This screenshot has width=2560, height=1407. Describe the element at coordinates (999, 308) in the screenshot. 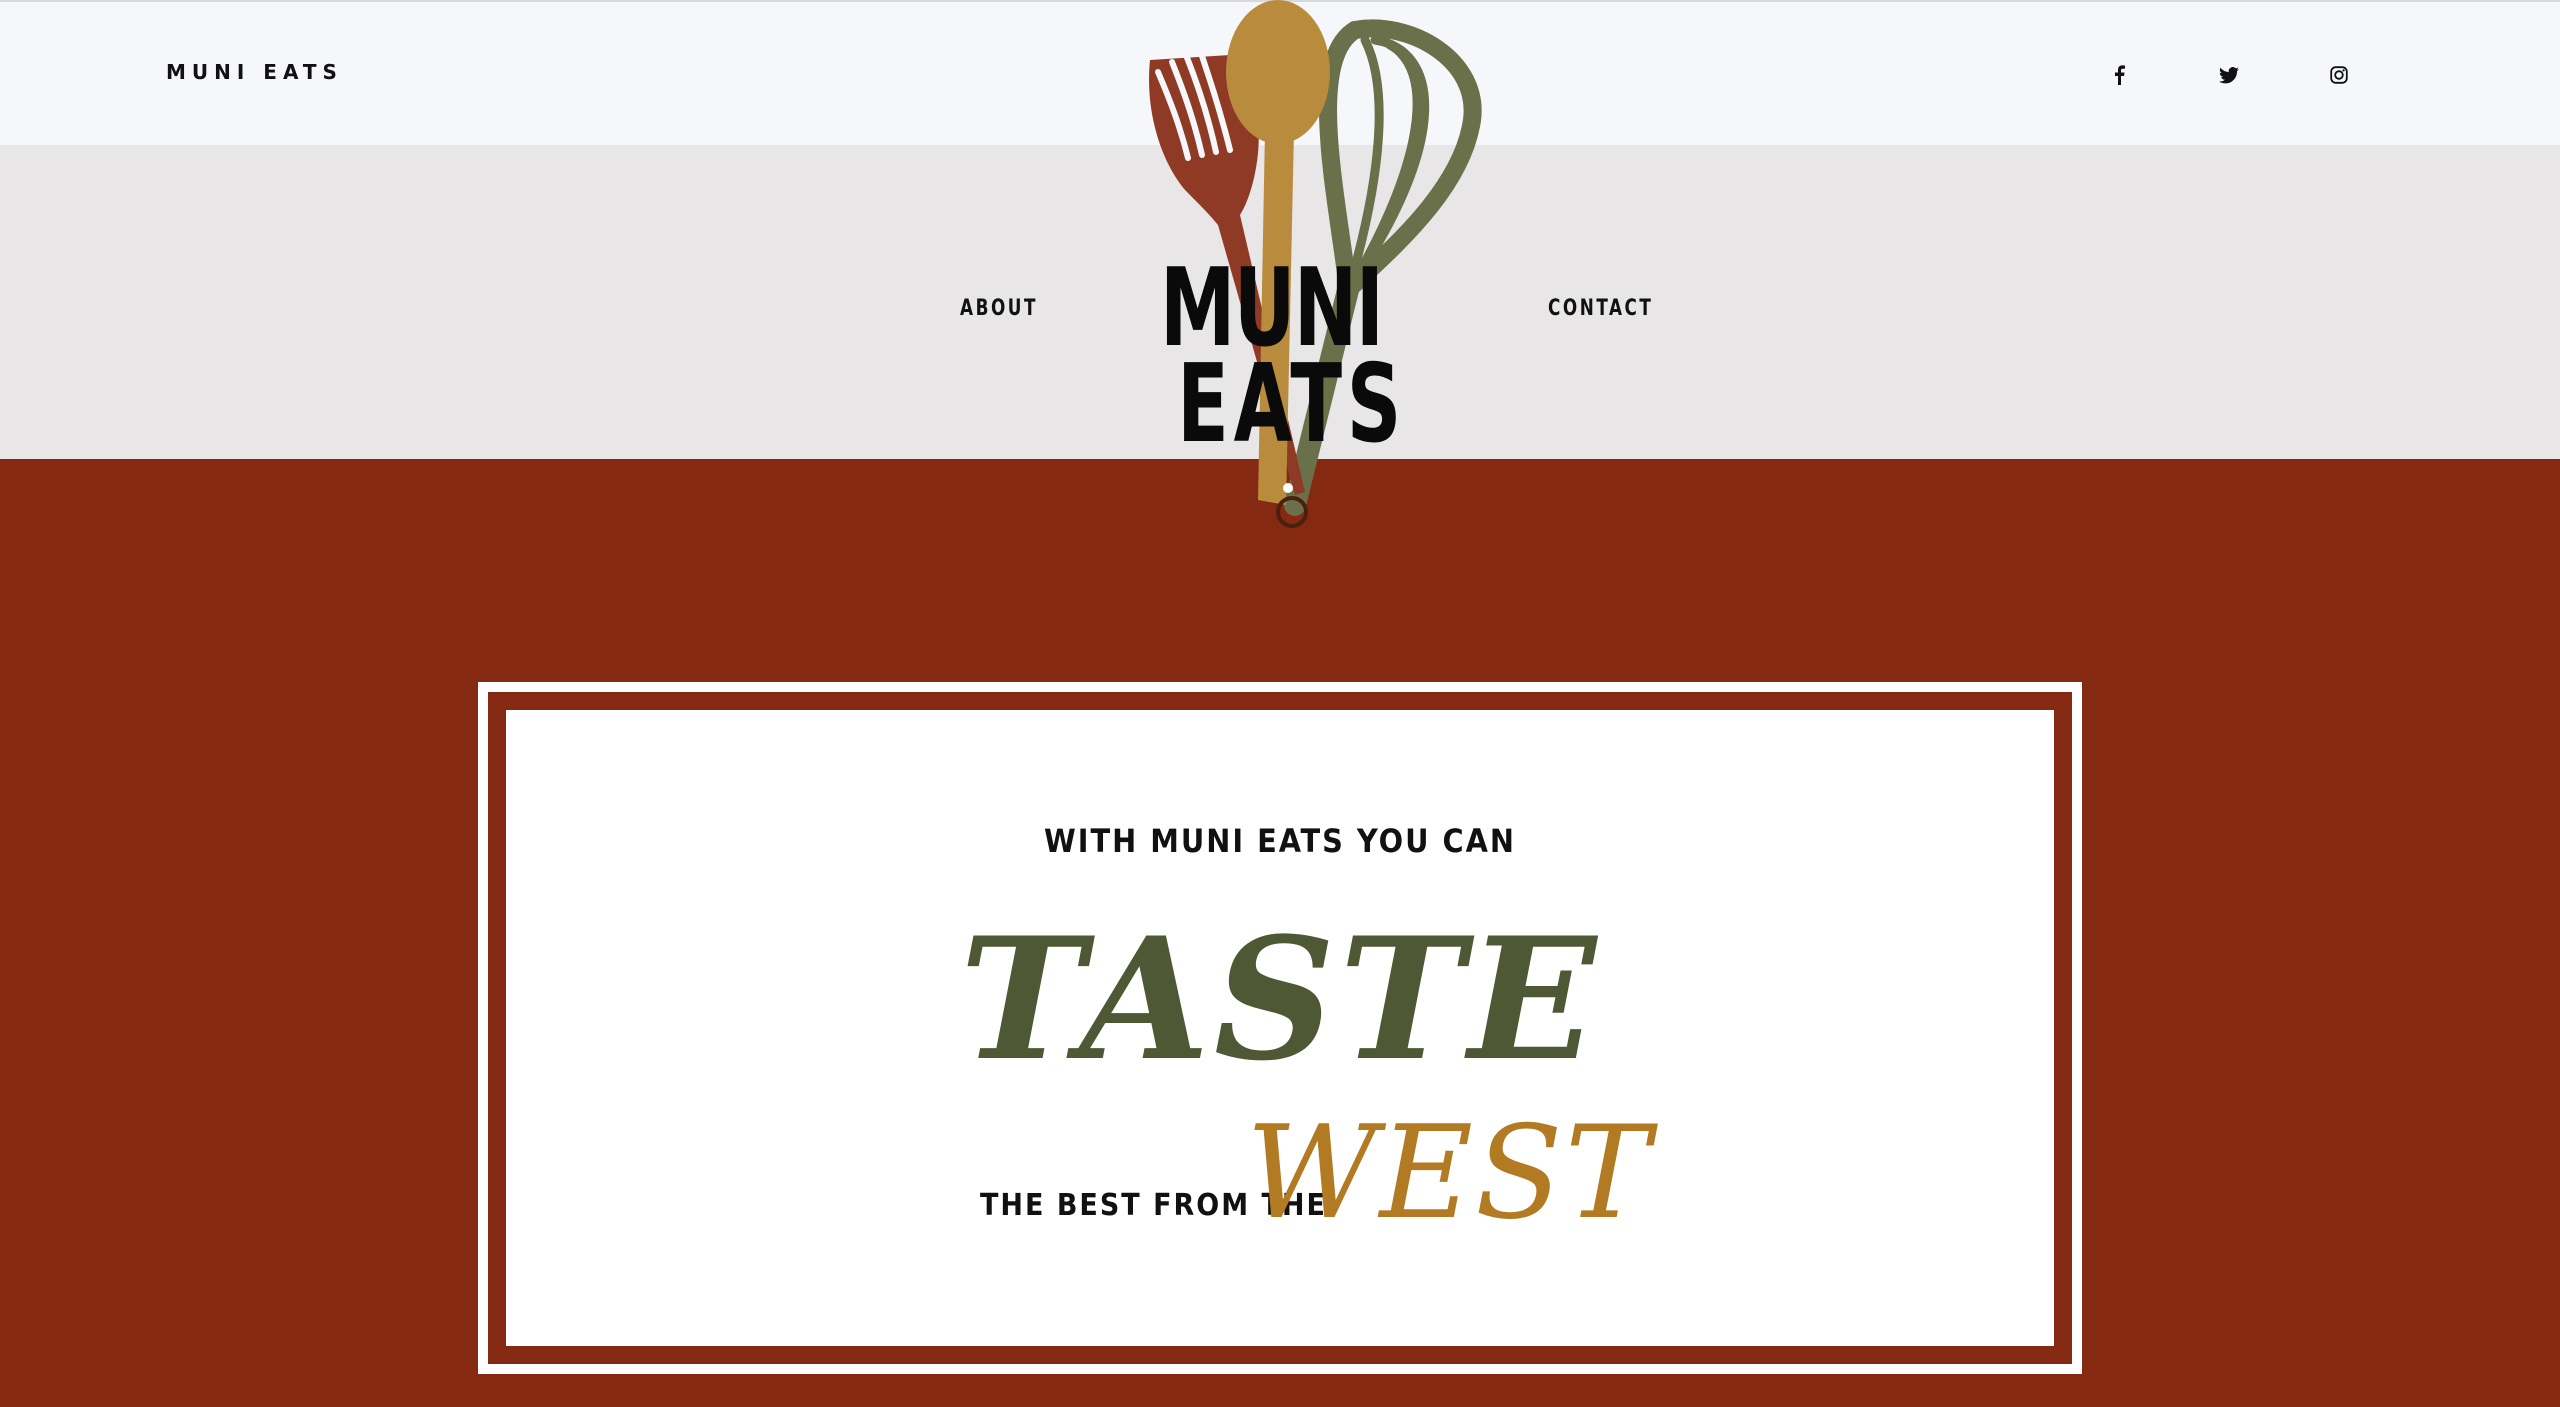

I see `nav-about-link: ABOUT` at that location.